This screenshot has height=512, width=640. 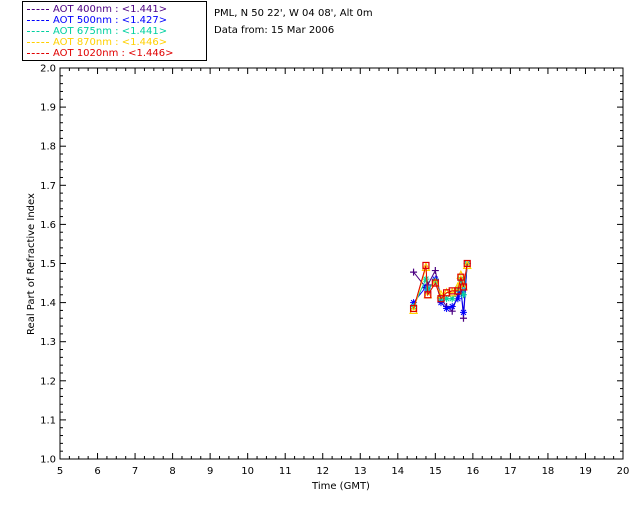 What do you see at coordinates (135, 471) in the screenshot?
I see `x-tick-label: 7` at bounding box center [135, 471].